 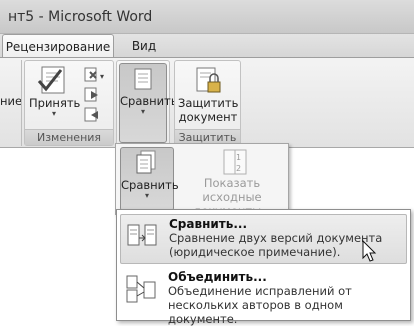 I want to click on changes-group-label: Изменения, so click(x=69, y=137).